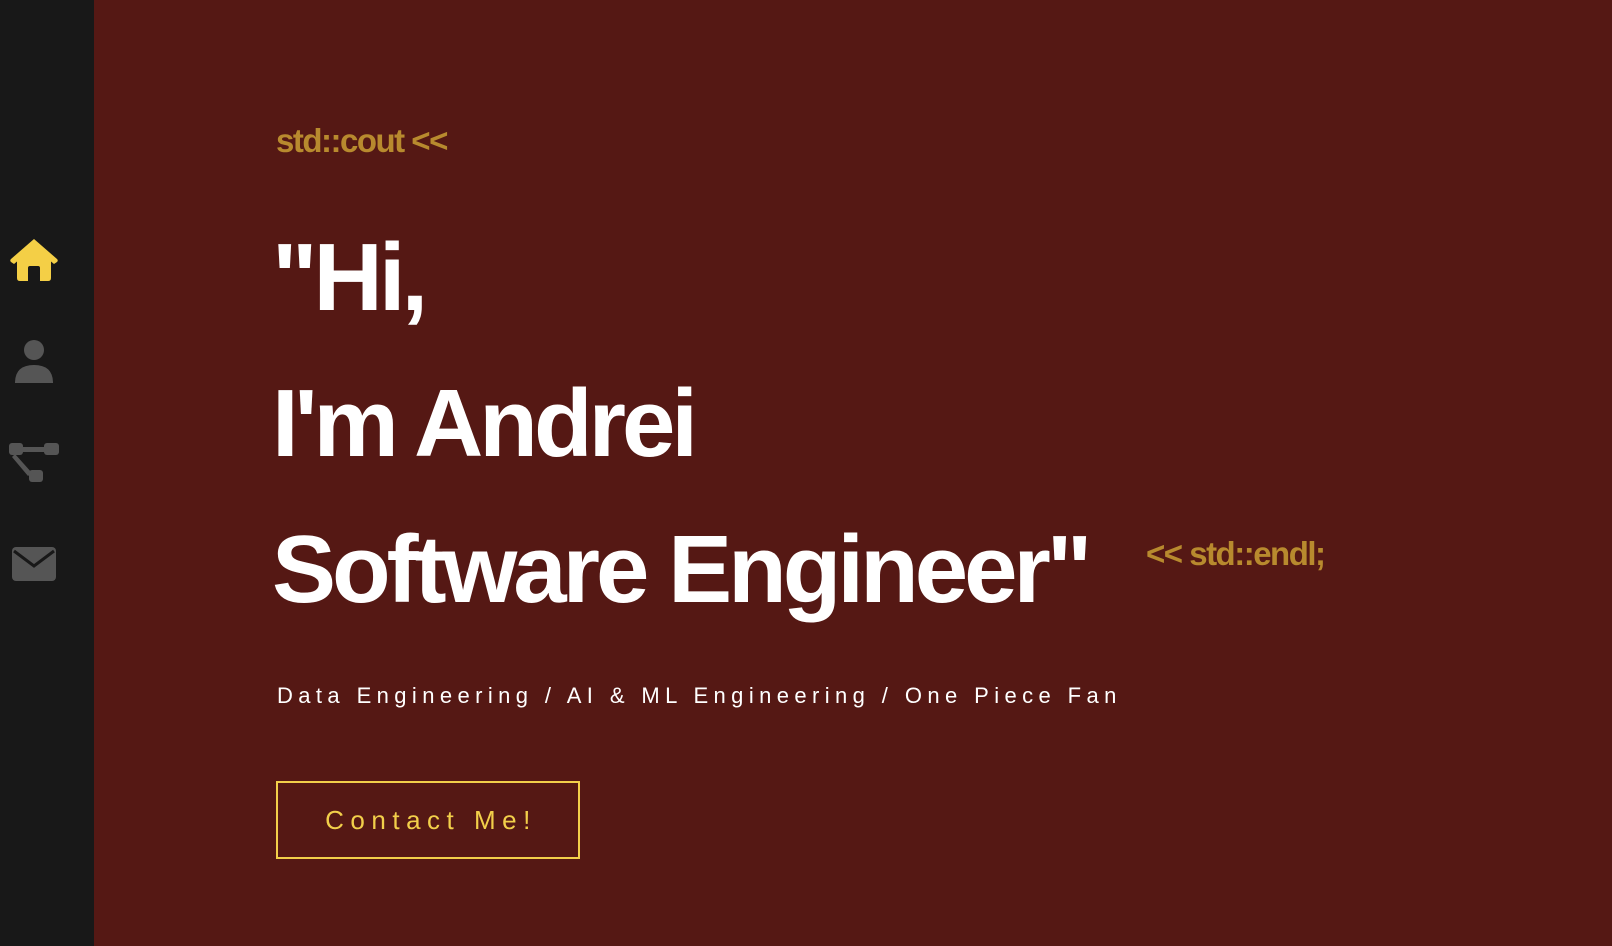  I want to click on headline-line-3: Software Engineer", so click(682, 569).